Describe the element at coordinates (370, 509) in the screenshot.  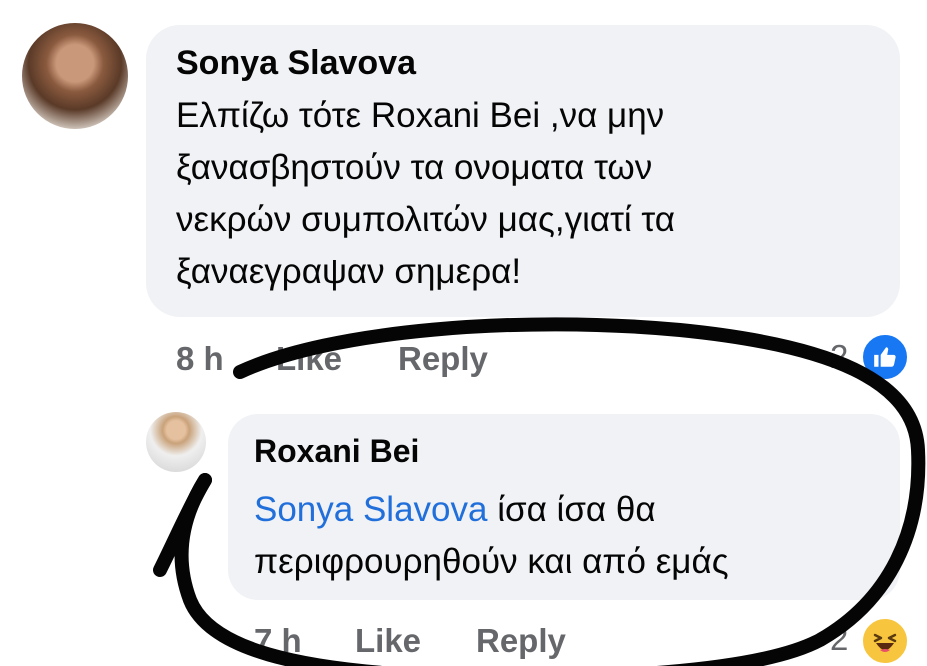
I see `reply-mention: Sonya Slavova` at that location.